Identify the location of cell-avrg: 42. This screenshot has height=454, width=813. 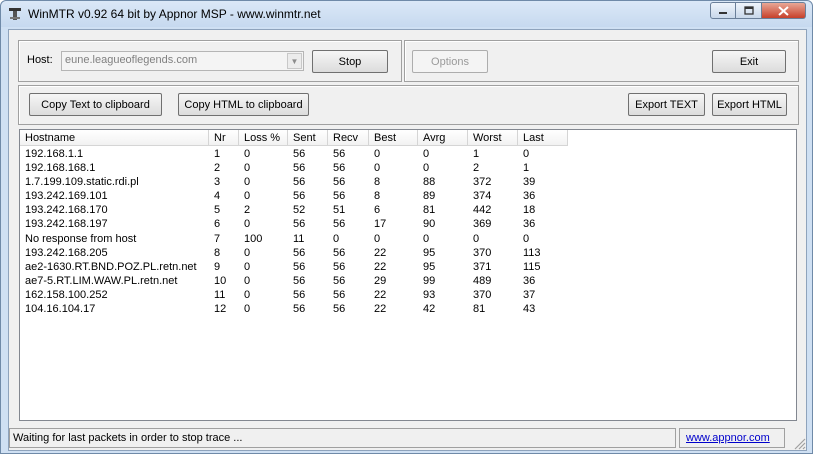
(429, 309).